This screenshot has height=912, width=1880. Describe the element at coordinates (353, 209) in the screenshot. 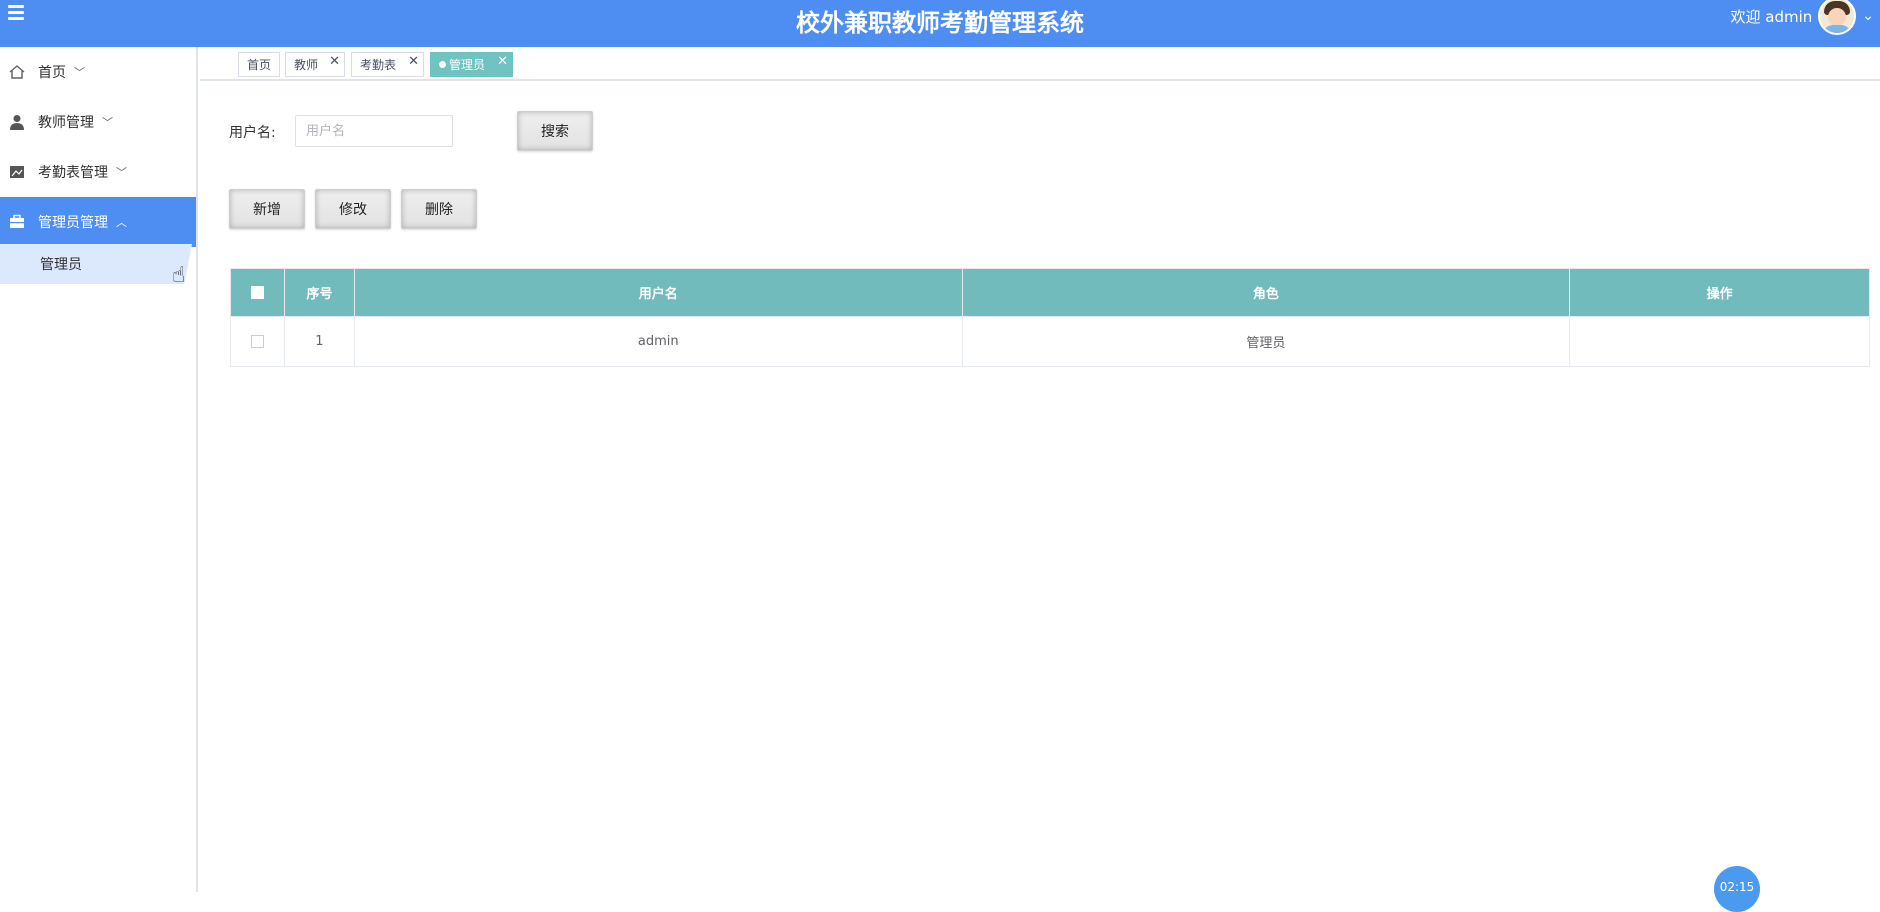

I see `edit-button: 修改` at that location.